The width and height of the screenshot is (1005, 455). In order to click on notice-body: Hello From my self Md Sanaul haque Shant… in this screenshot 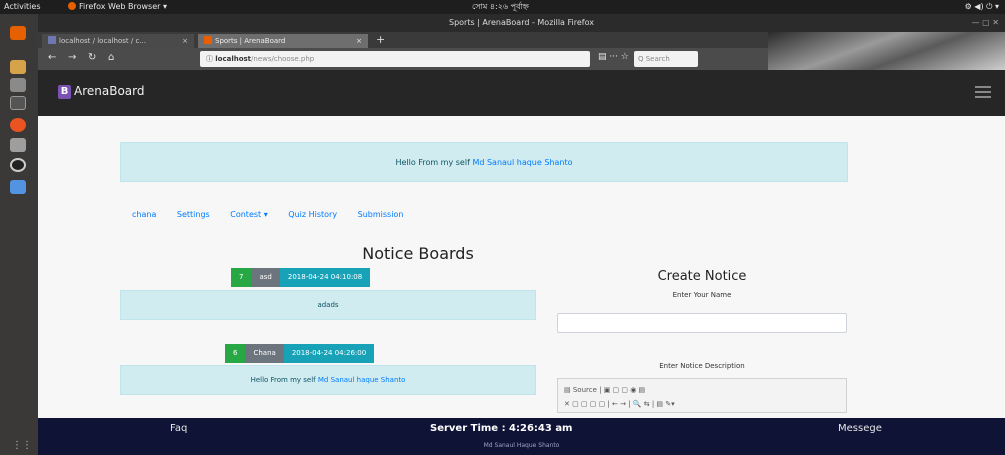, I will do `click(328, 380)`.